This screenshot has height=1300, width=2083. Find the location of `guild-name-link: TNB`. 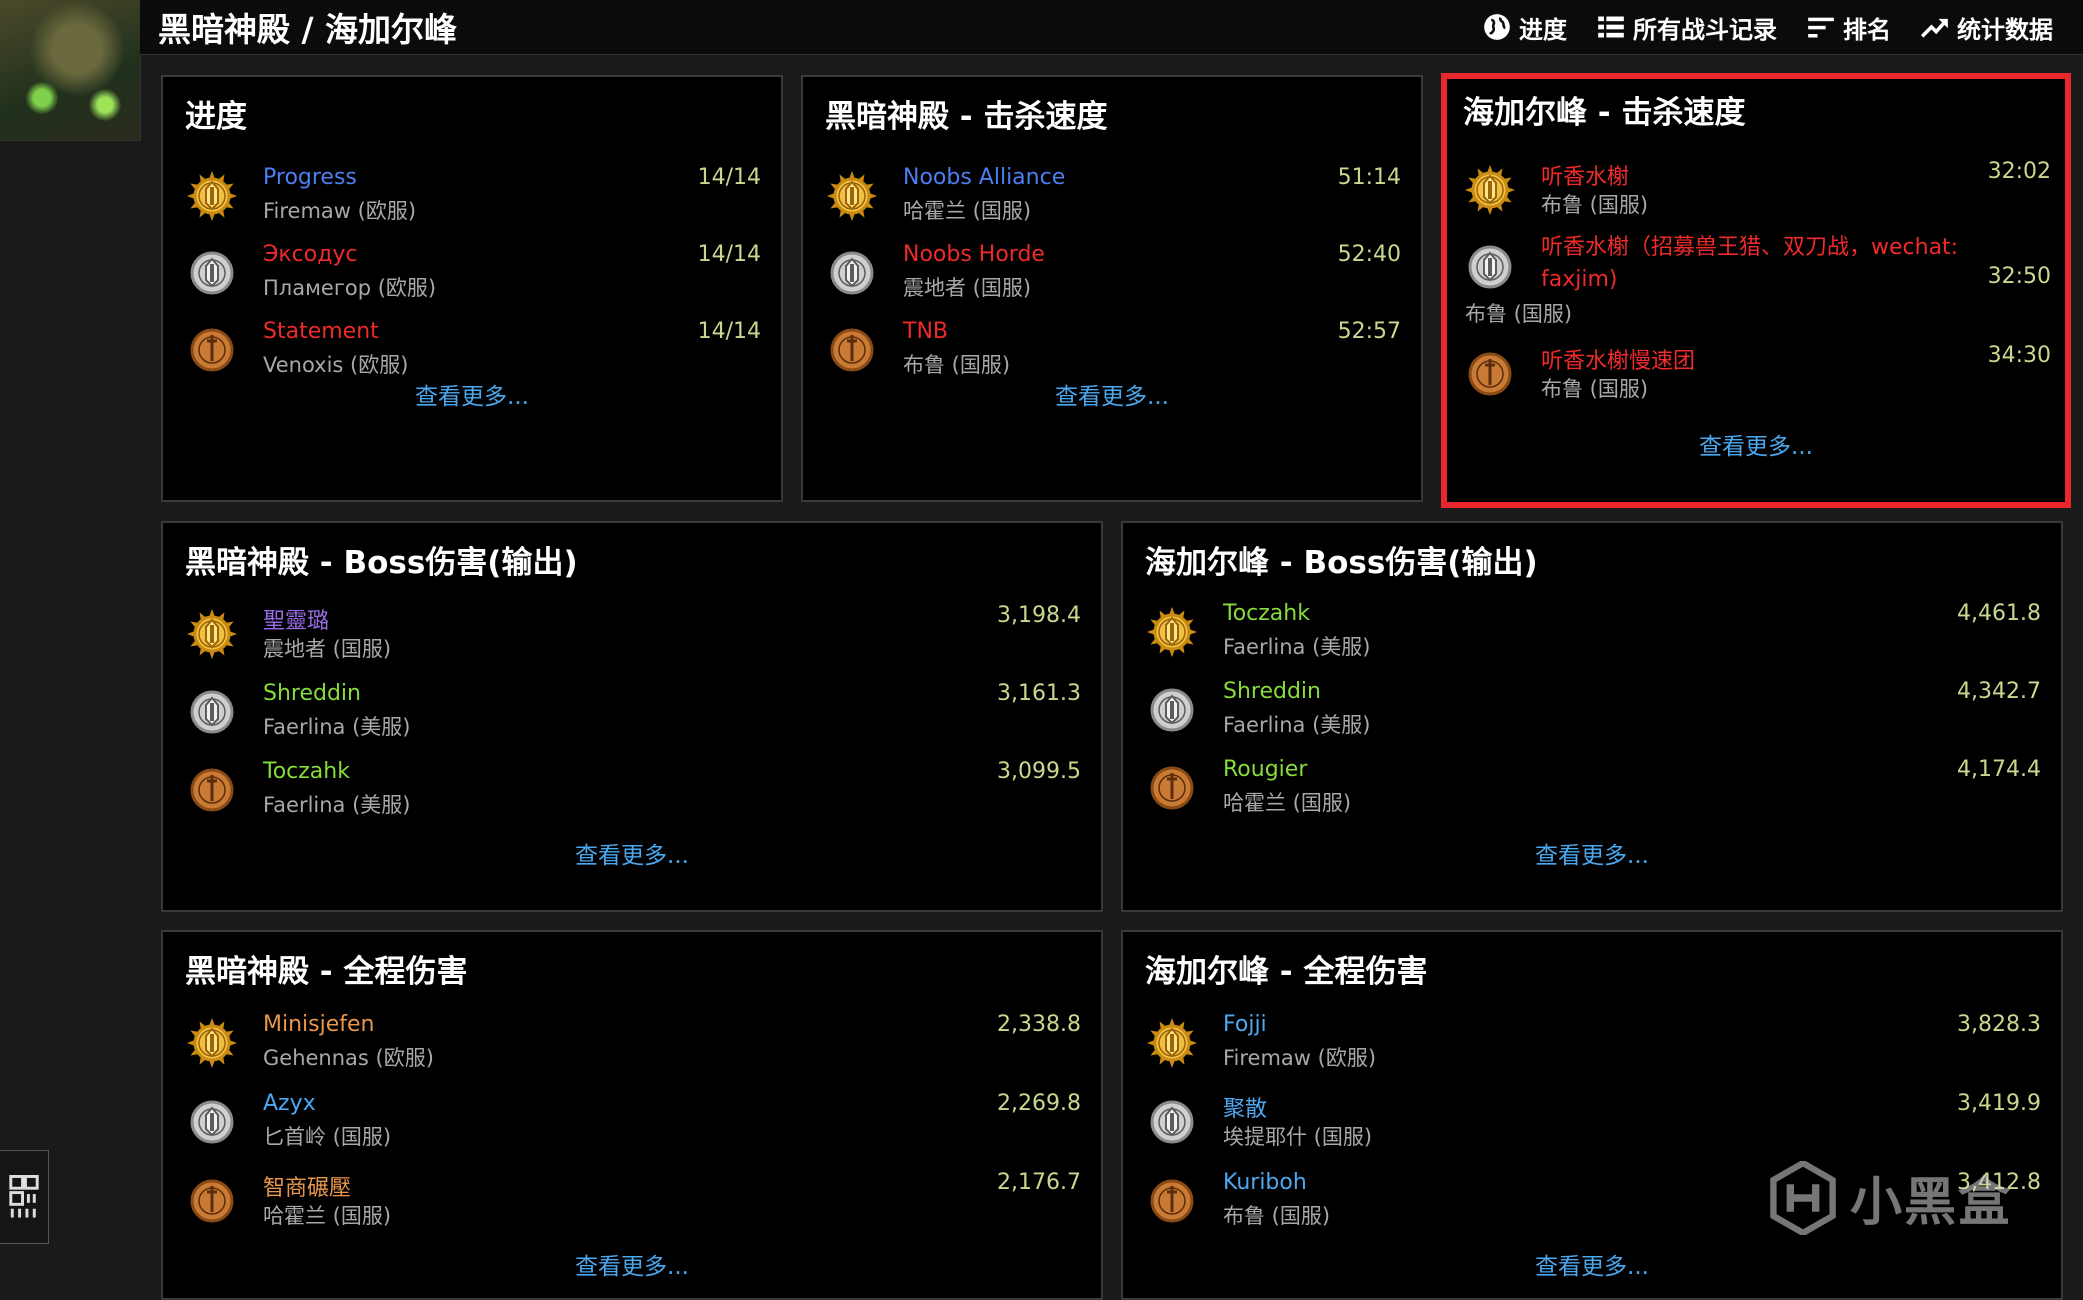

guild-name-link: TNB is located at coordinates (925, 331).